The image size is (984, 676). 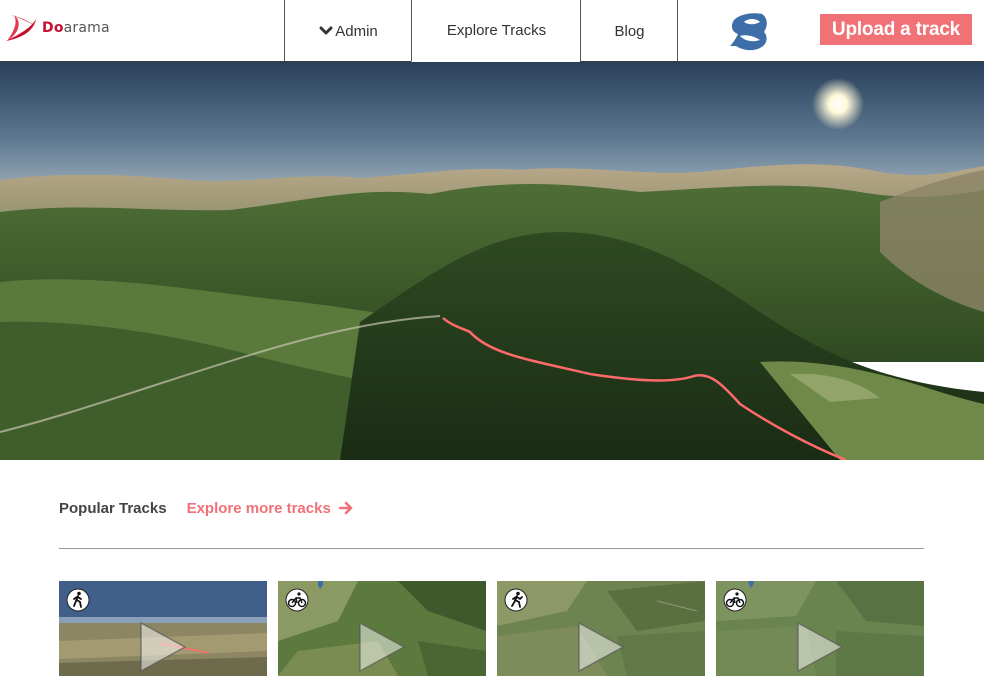 I want to click on explore-more-label: Explore more tracks, so click(x=258, y=508).